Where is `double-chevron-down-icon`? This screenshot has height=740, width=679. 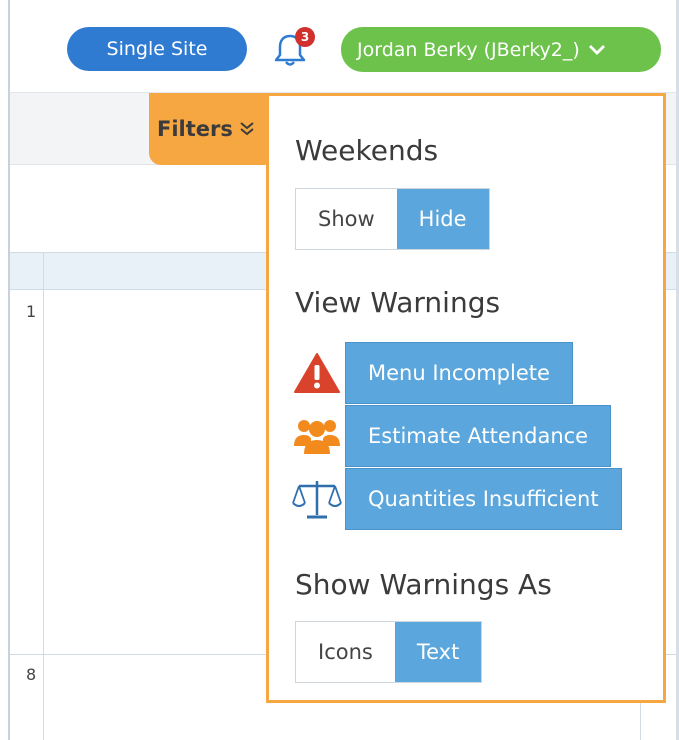
double-chevron-down-icon is located at coordinates (247, 129).